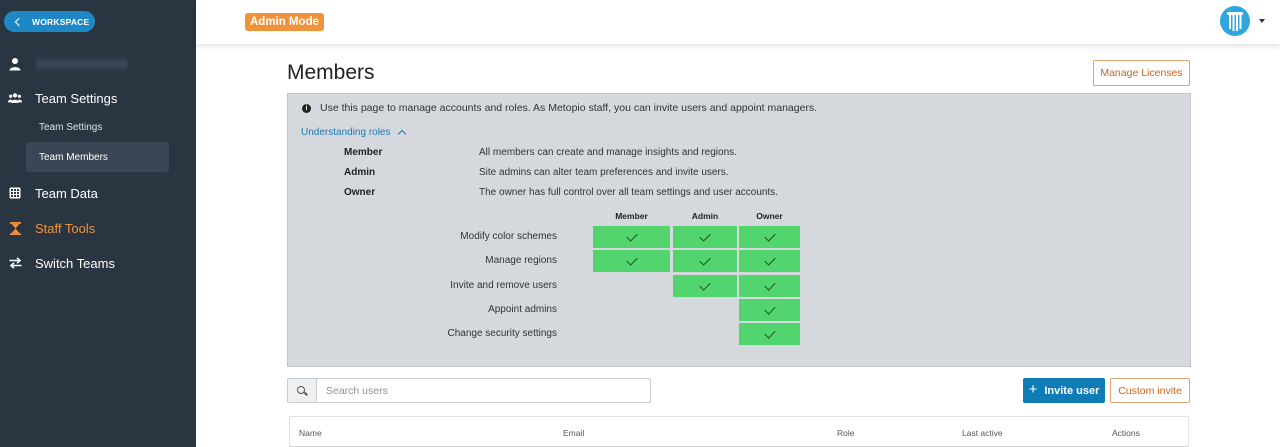 This screenshot has width=1280, height=447. What do you see at coordinates (1150, 390) in the screenshot?
I see `custom-invite-button: Custom invite` at bounding box center [1150, 390].